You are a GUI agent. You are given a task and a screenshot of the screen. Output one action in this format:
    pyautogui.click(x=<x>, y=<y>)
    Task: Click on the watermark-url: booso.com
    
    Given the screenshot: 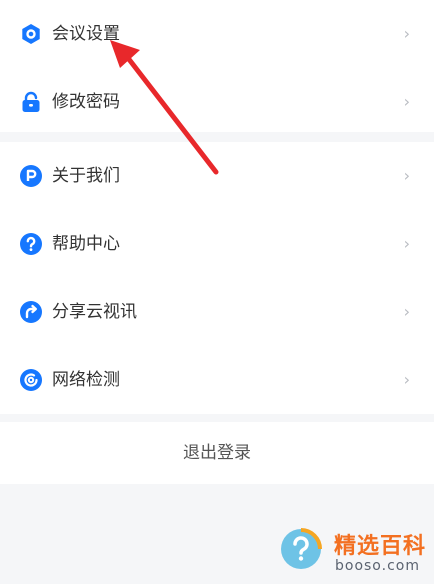 What is the action you would take?
    pyautogui.click(x=377, y=566)
    